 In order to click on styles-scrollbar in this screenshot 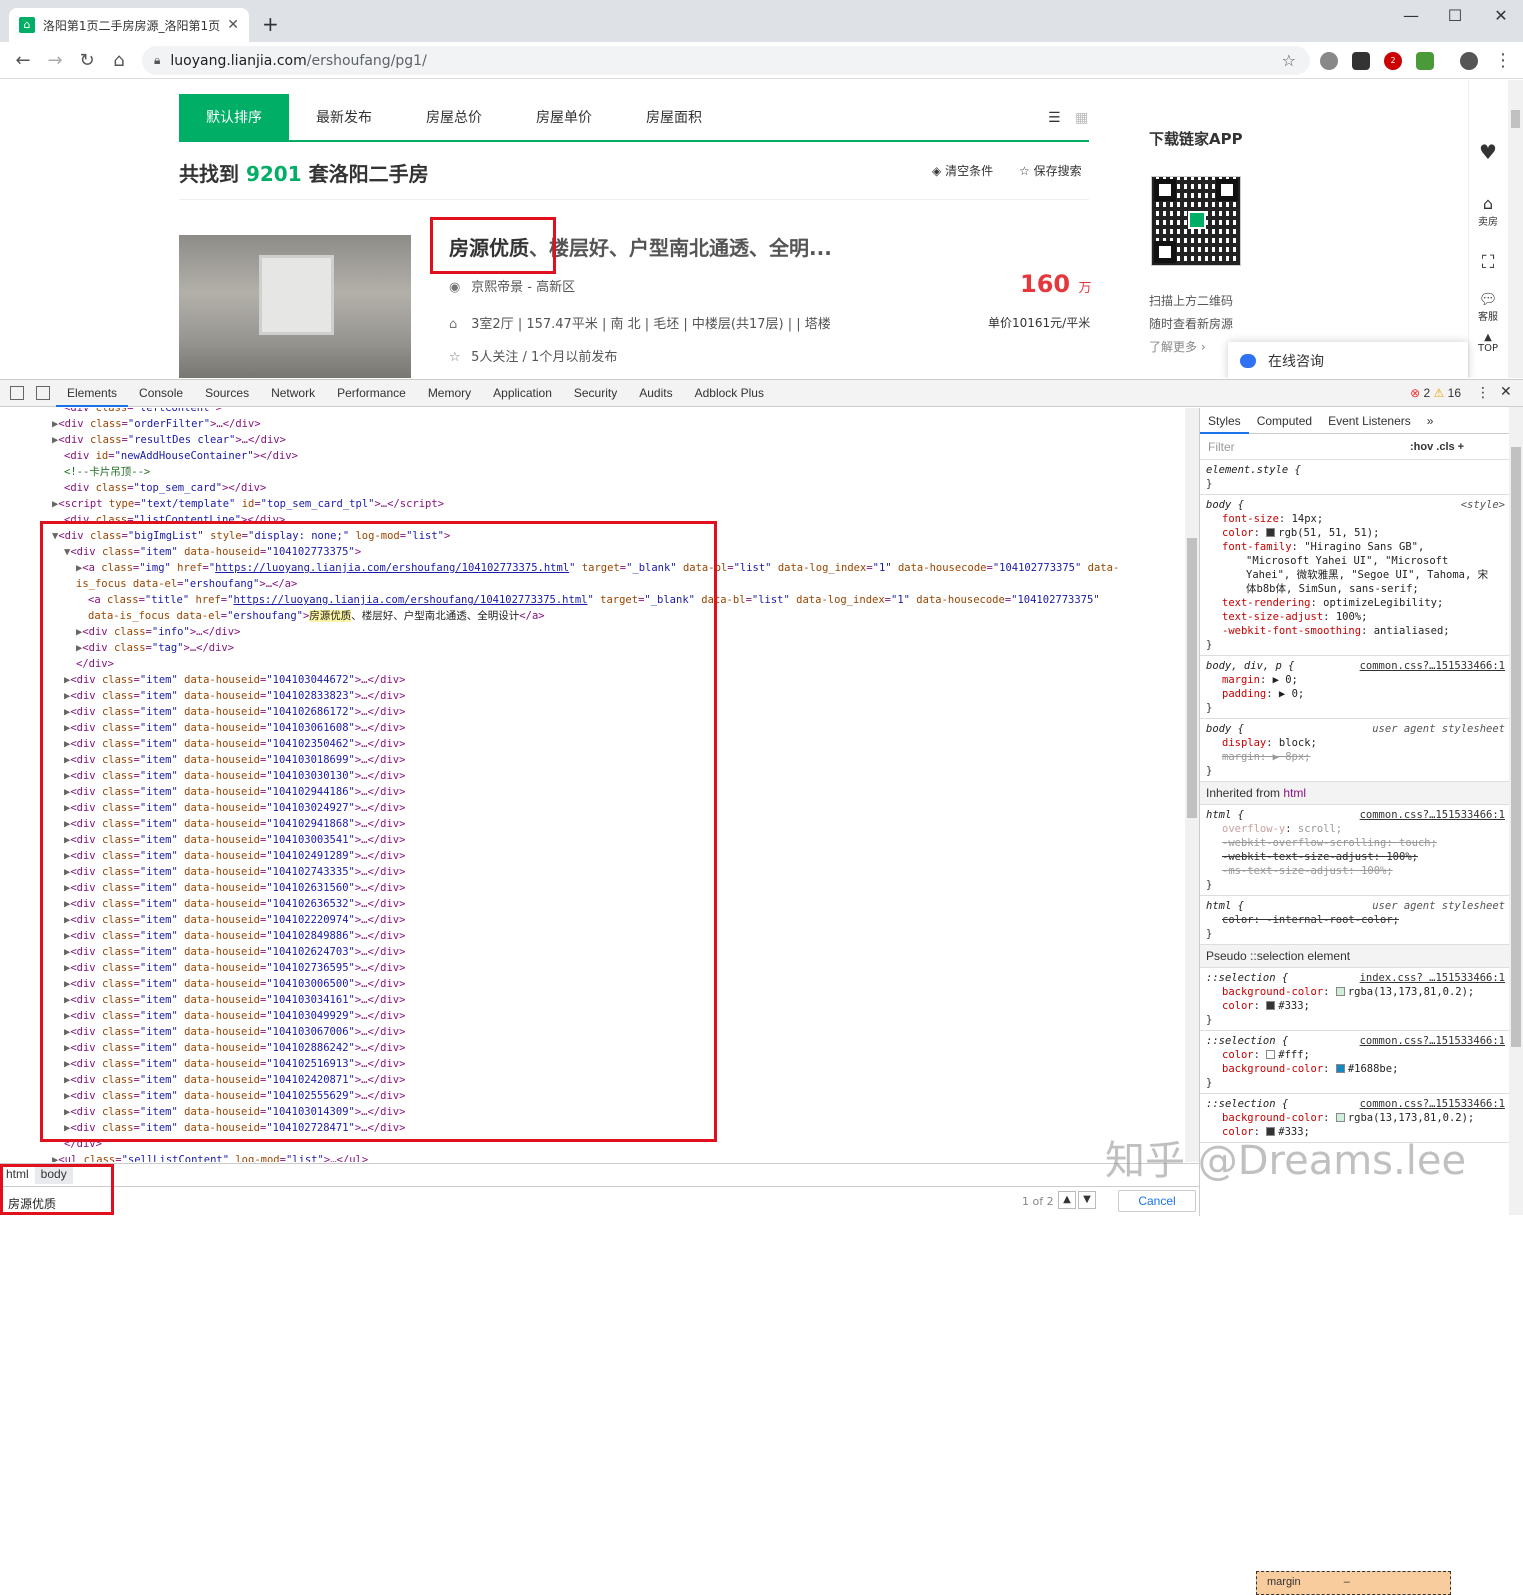, I will do `click(1516, 811)`.